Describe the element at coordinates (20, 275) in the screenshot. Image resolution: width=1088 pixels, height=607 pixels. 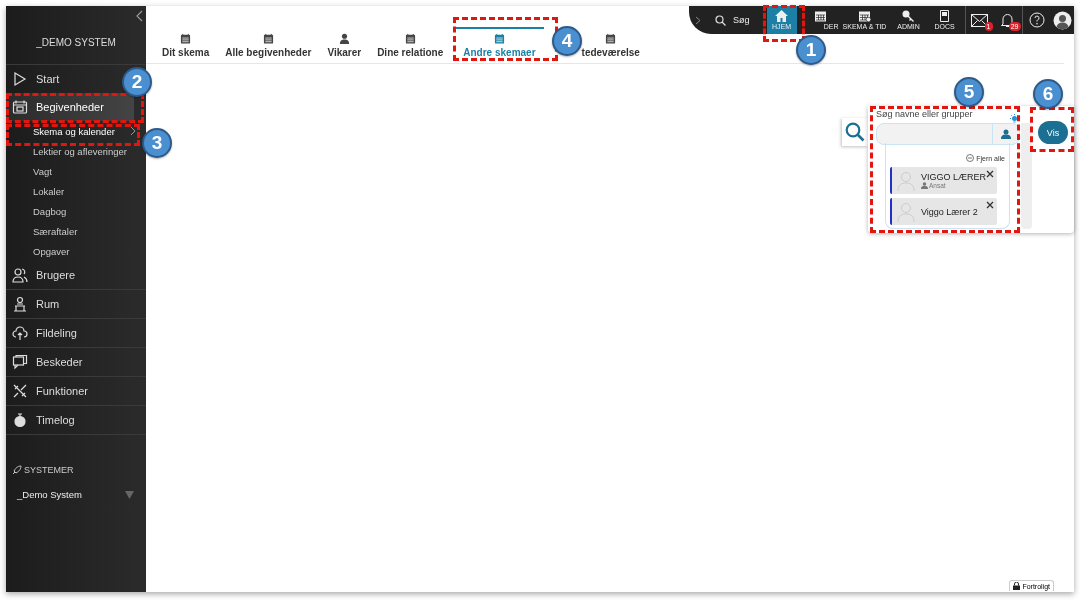
I see `people-icon` at that location.